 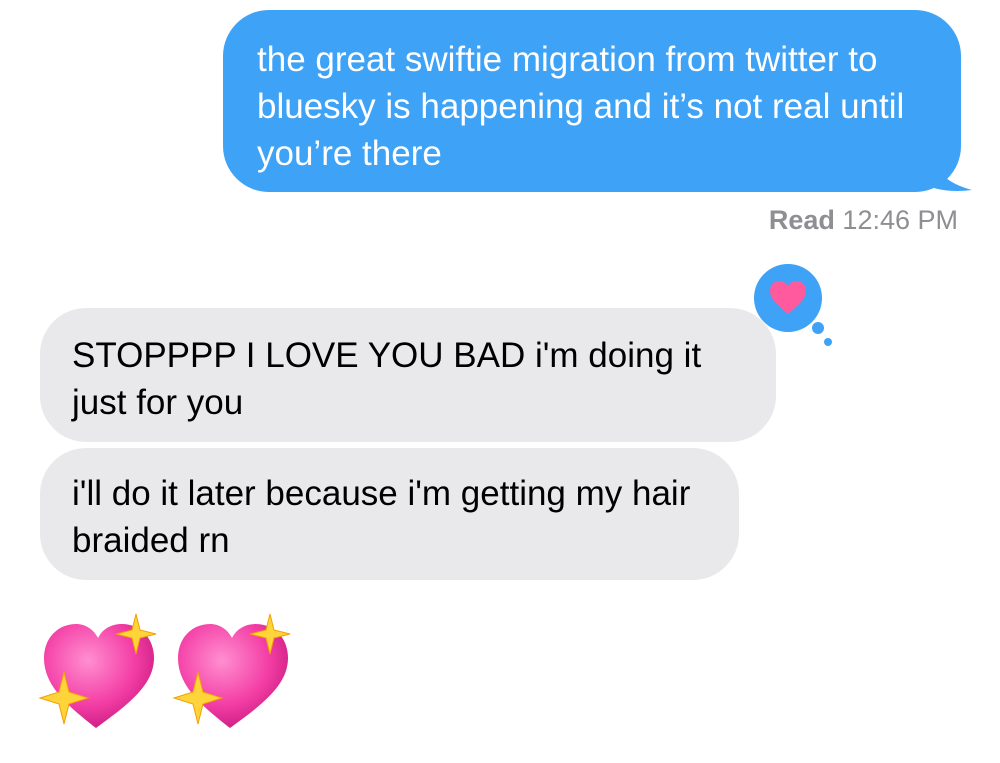 I want to click on read-receipt: Read 12:46 PM, so click(x=863, y=220).